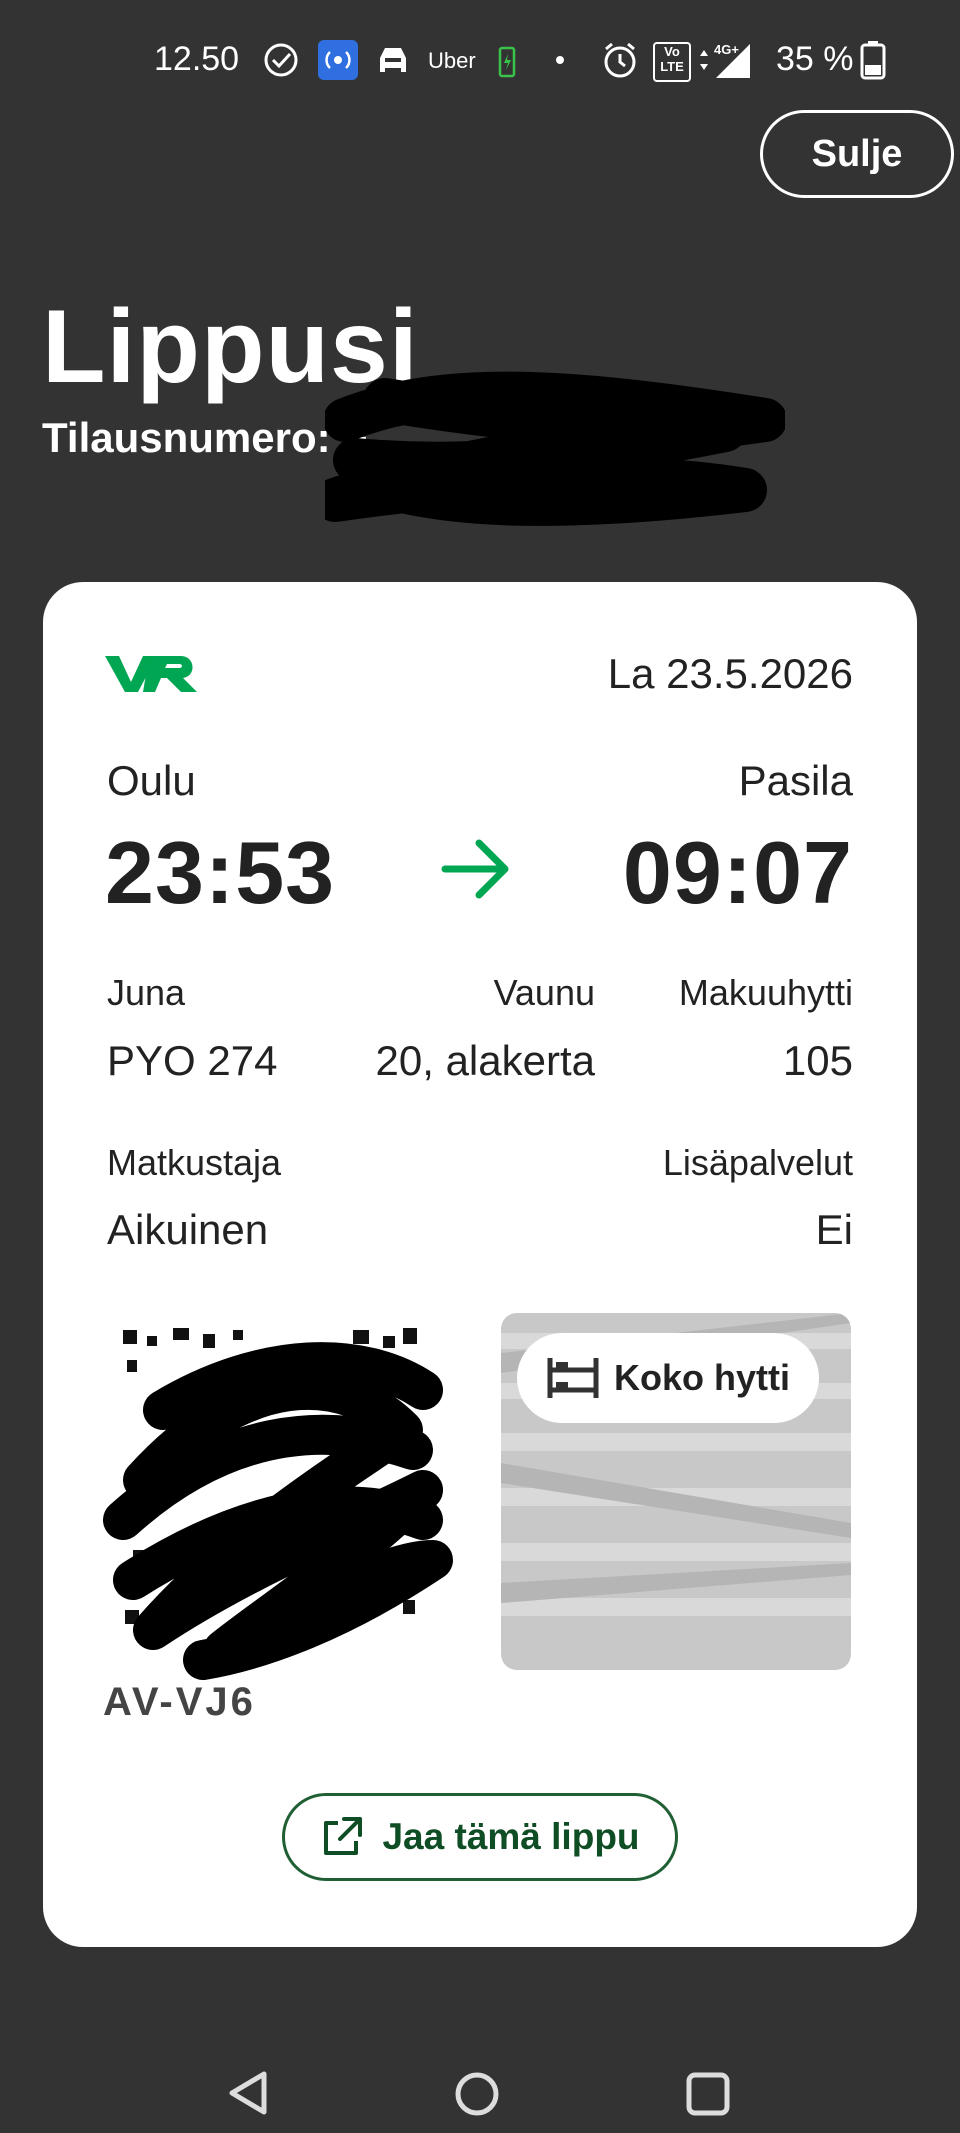 Image resolution: width=960 pixels, height=2133 pixels. Describe the element at coordinates (511, 1836) in the screenshot. I see `share-ticket-label: Jaa tämä lippu` at that location.